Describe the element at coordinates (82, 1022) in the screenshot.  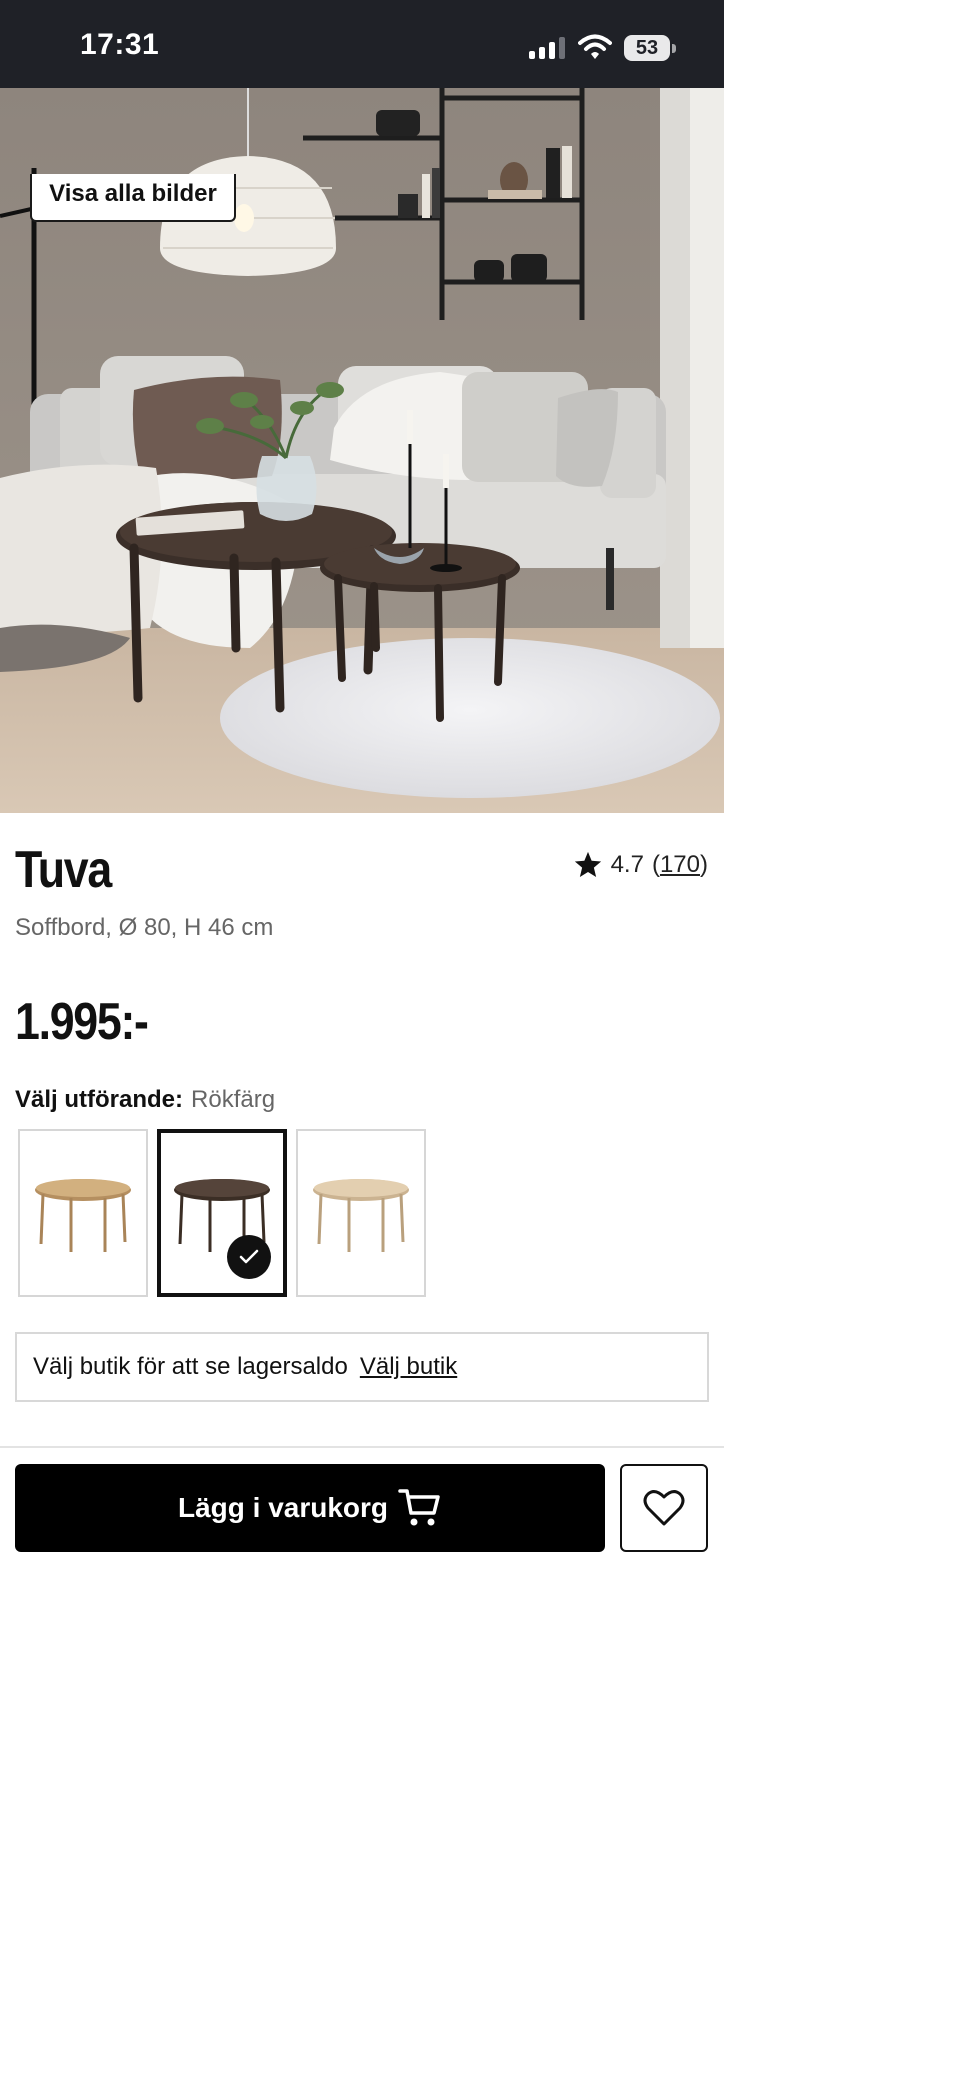
I see `product-price: 1.995:-` at that location.